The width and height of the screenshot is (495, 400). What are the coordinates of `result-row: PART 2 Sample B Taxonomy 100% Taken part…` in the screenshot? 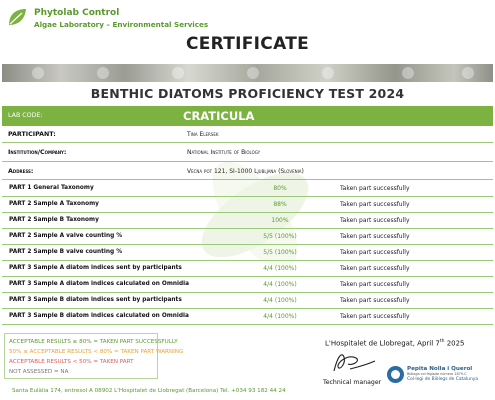 It's located at (247, 221).